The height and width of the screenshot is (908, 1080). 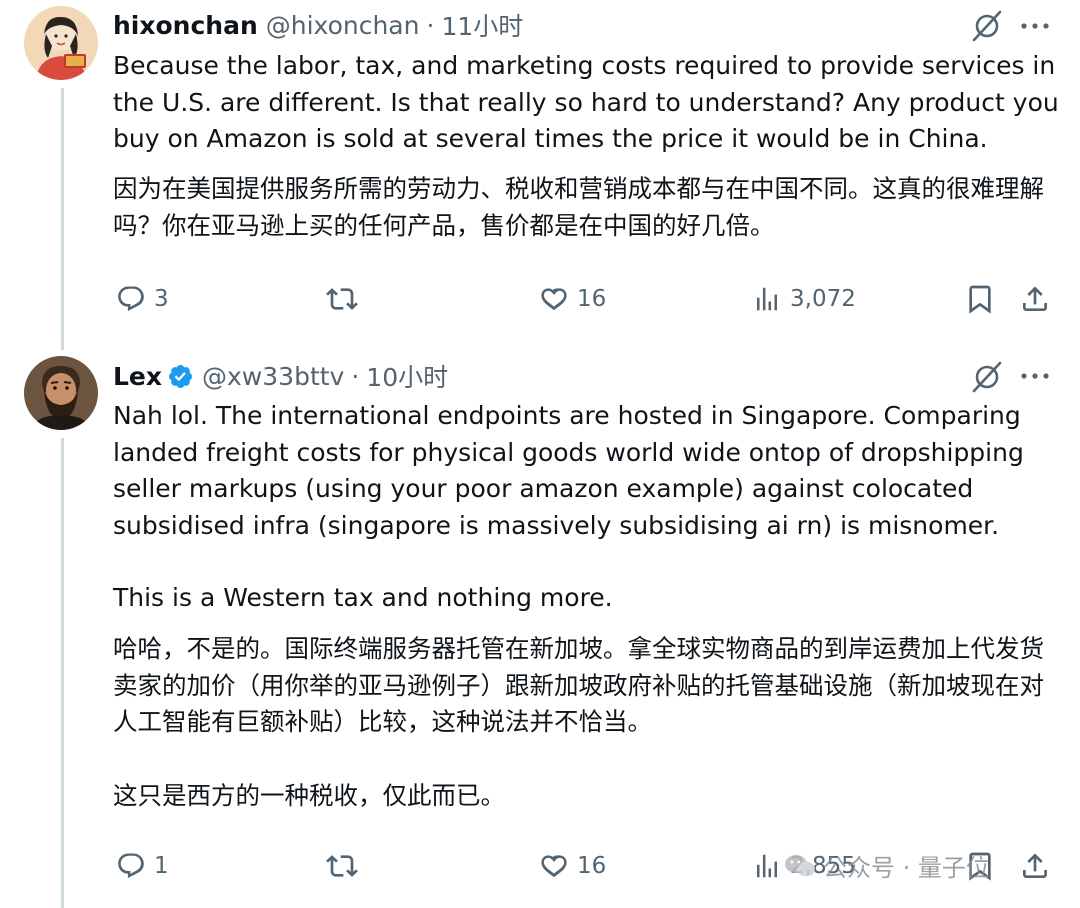 I want to click on tweet-header: Lex @xw33bttv · 10小时, so click(x=280, y=376).